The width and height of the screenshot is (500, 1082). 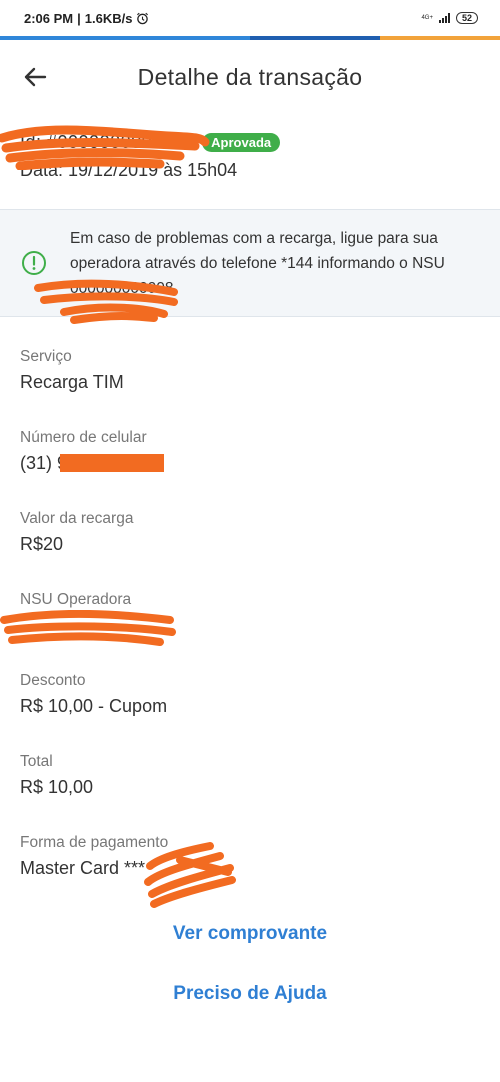 I want to click on status-time: 2:06 PM, so click(x=49, y=18).